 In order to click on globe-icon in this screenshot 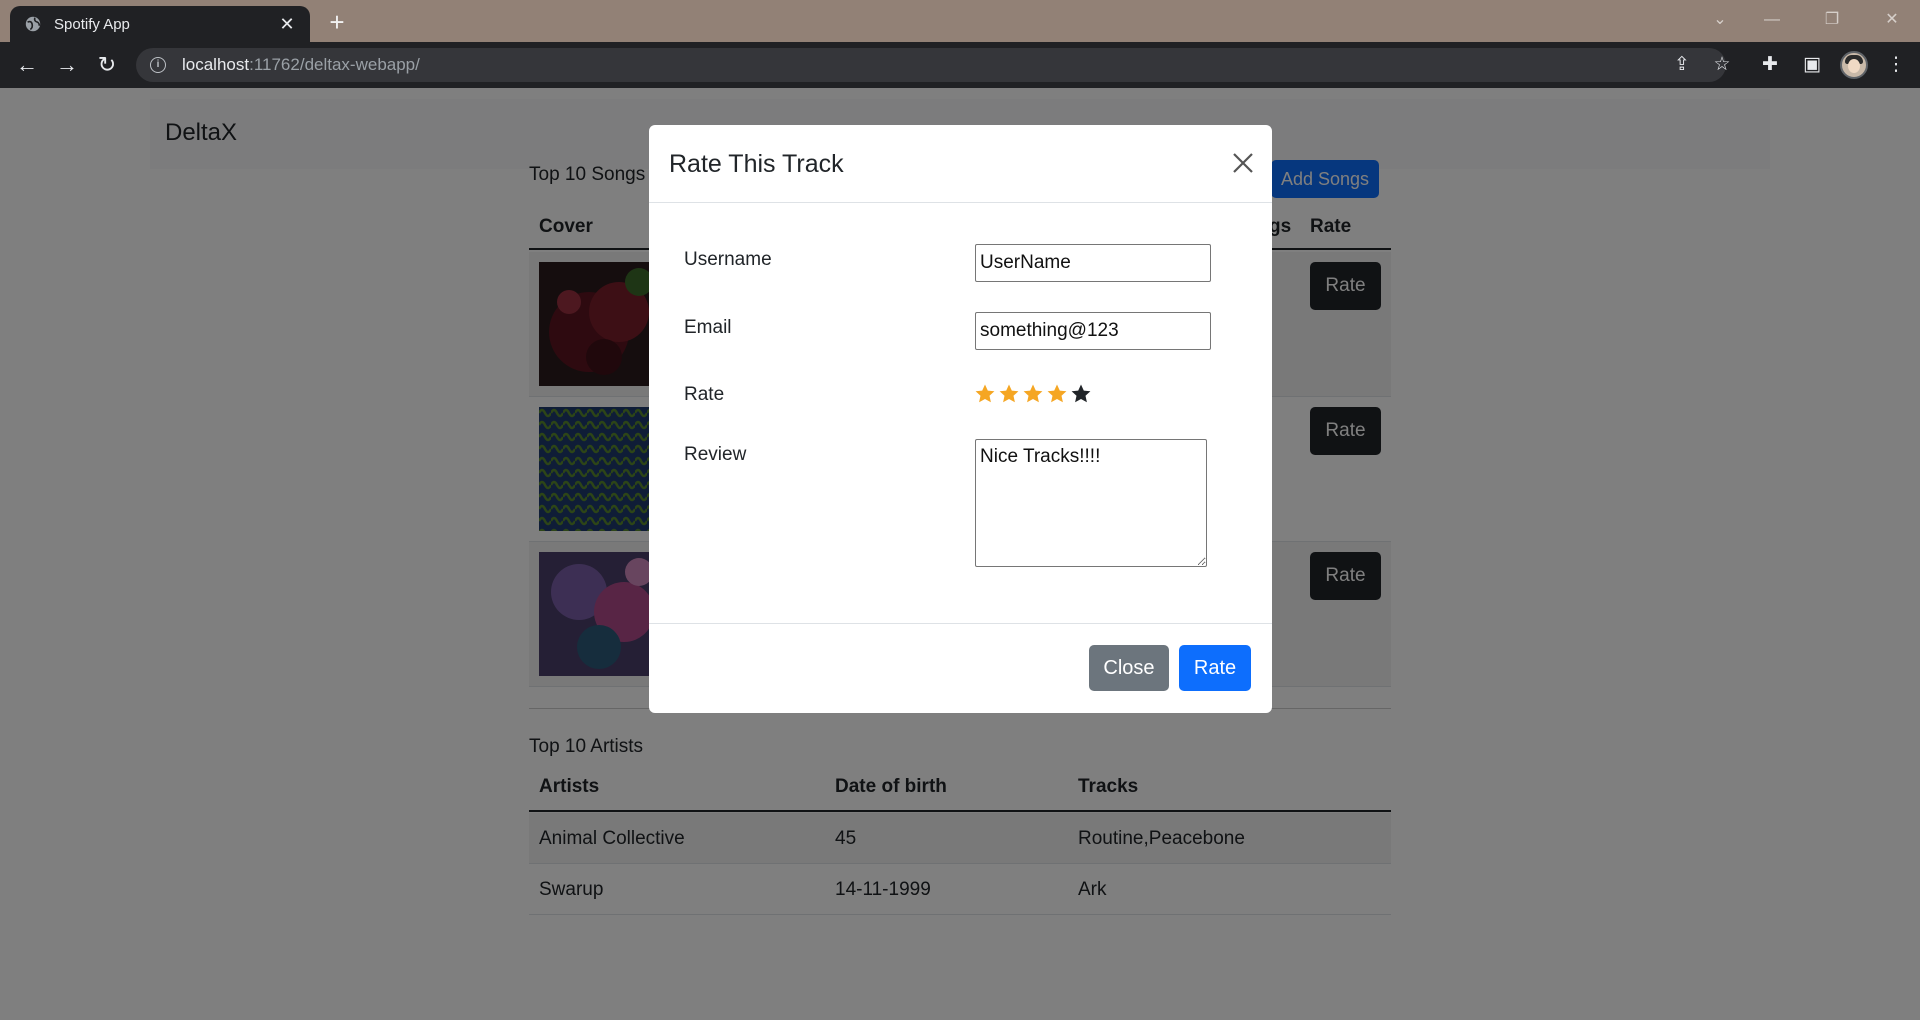, I will do `click(33, 24)`.